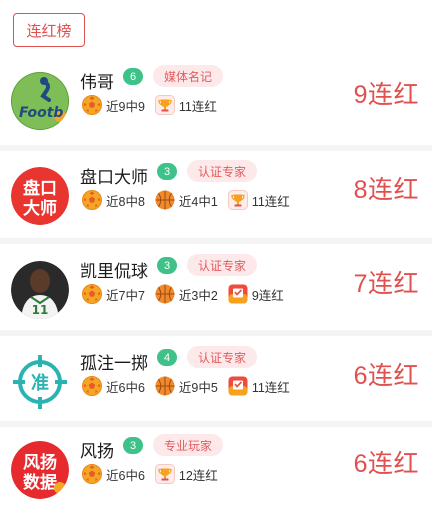 This screenshot has width=432, height=520. Describe the element at coordinates (133, 76) in the screenshot. I see `level-badge: 6` at that location.